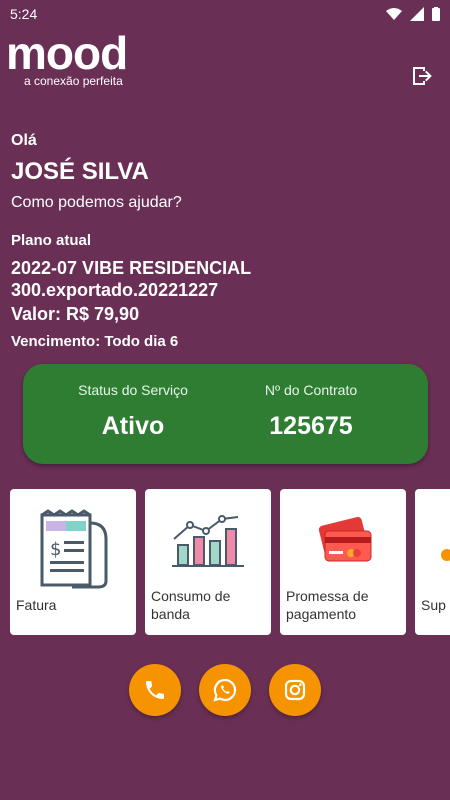 The height and width of the screenshot is (800, 450). I want to click on service-status-label: Status do Serviço, so click(133, 390).